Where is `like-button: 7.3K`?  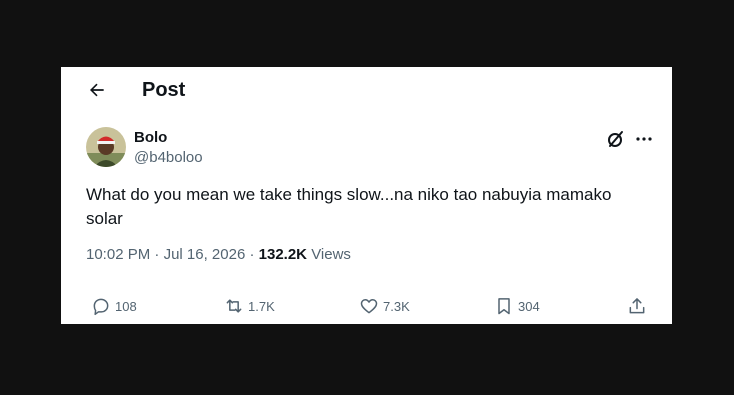 like-button: 7.3K is located at coordinates (384, 306).